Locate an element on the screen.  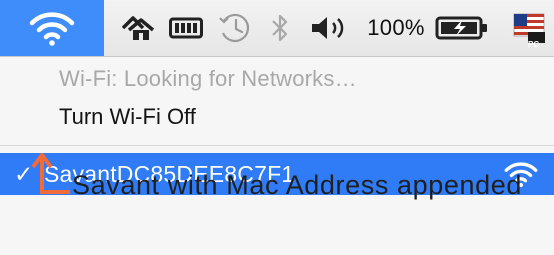
wifi-icon is located at coordinates (52, 29).